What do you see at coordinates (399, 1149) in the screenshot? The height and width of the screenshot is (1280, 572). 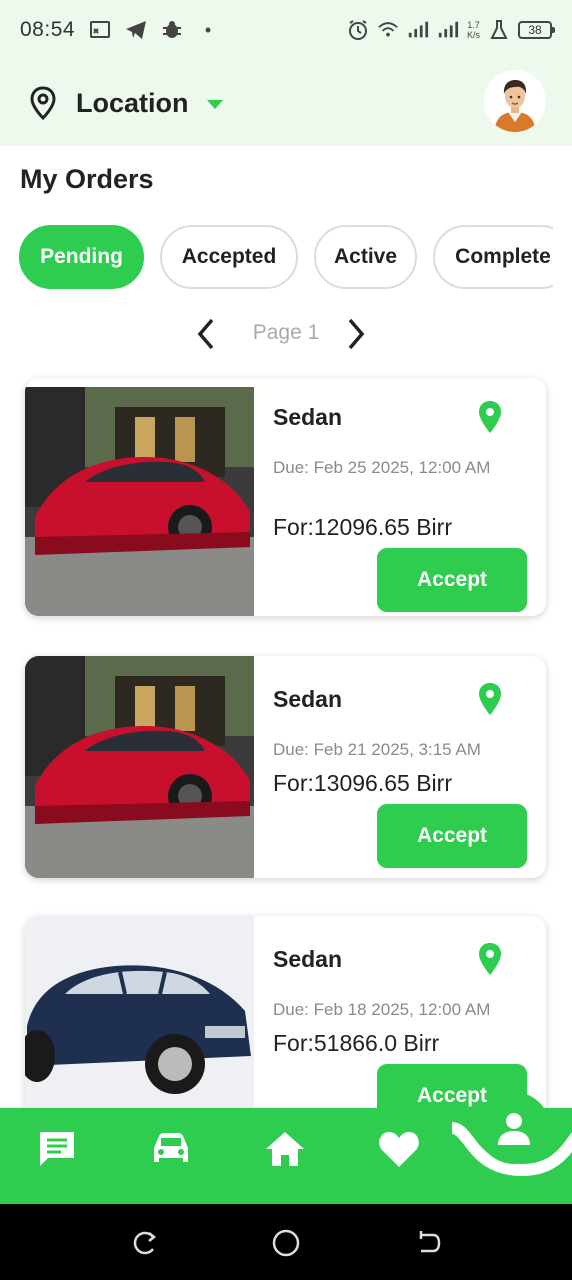 I see `heart-icon` at bounding box center [399, 1149].